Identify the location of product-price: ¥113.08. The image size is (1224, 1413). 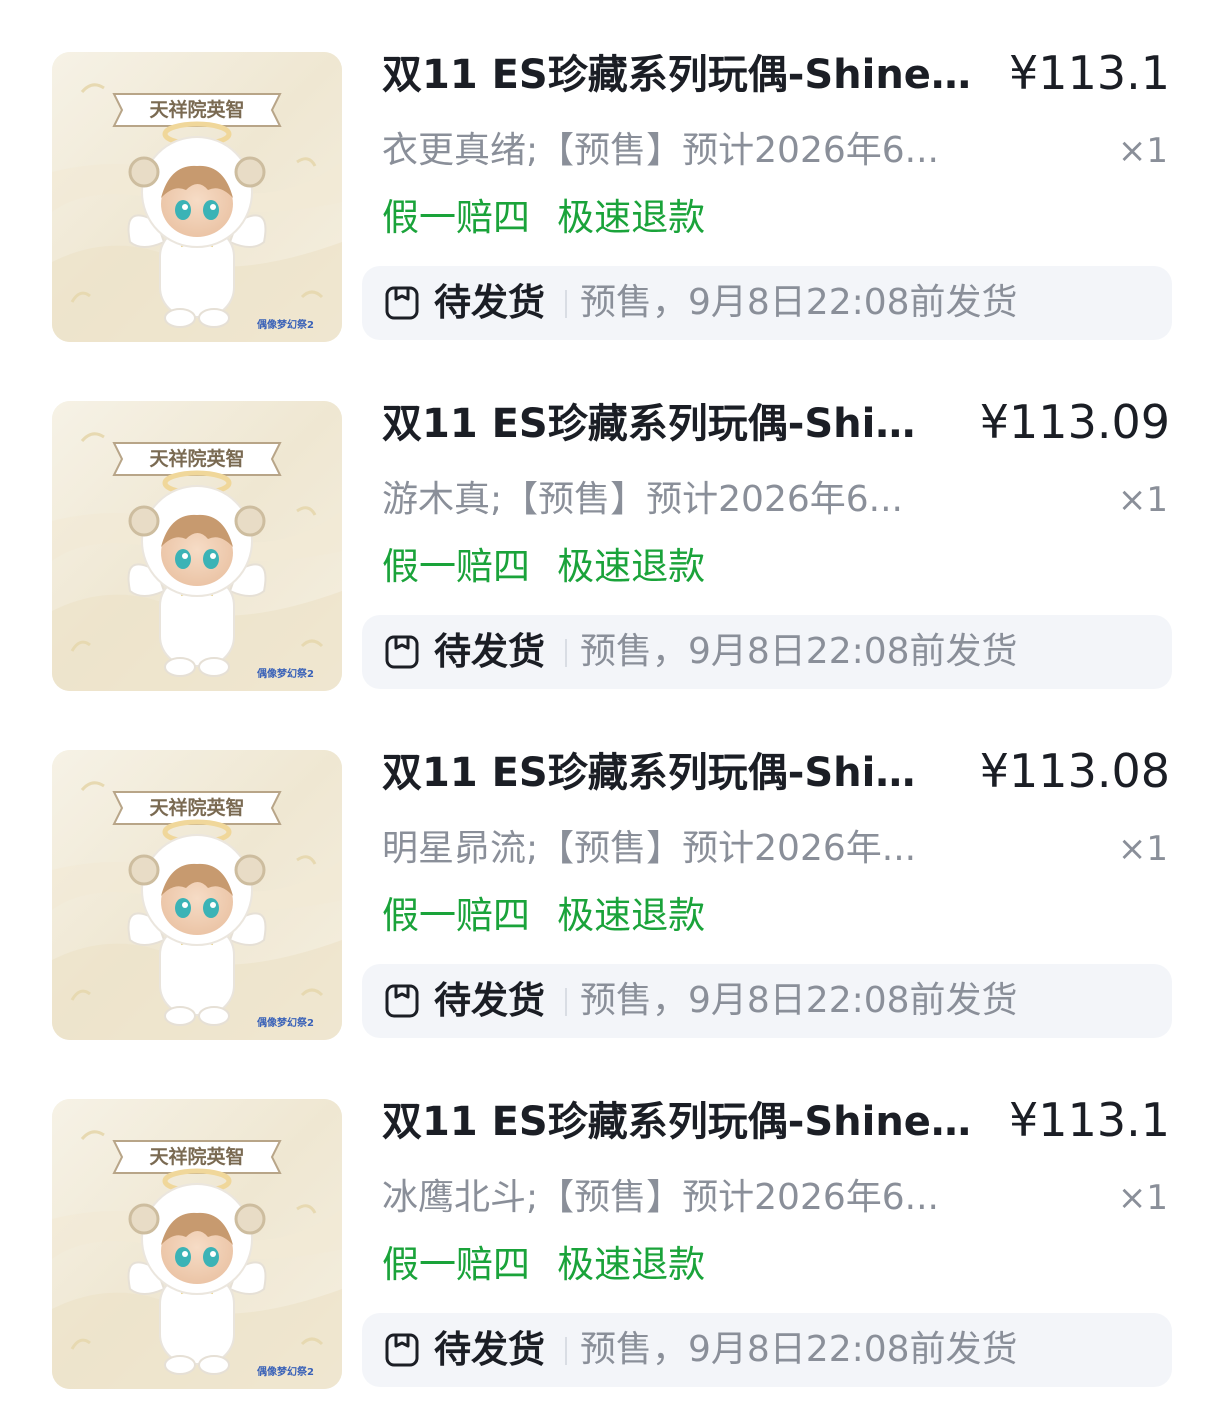
(1074, 771).